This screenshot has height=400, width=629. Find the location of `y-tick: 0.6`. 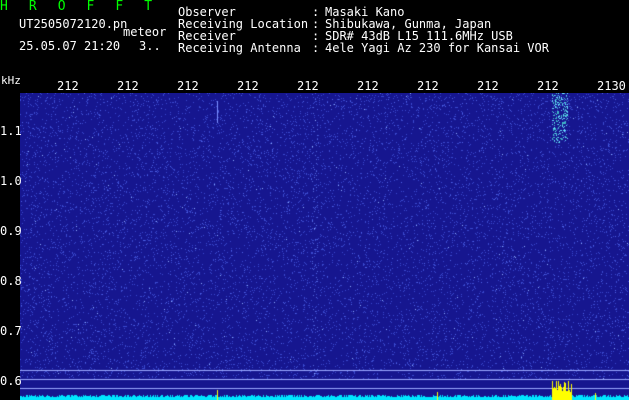

y-tick: 0.6 is located at coordinates (11, 381).